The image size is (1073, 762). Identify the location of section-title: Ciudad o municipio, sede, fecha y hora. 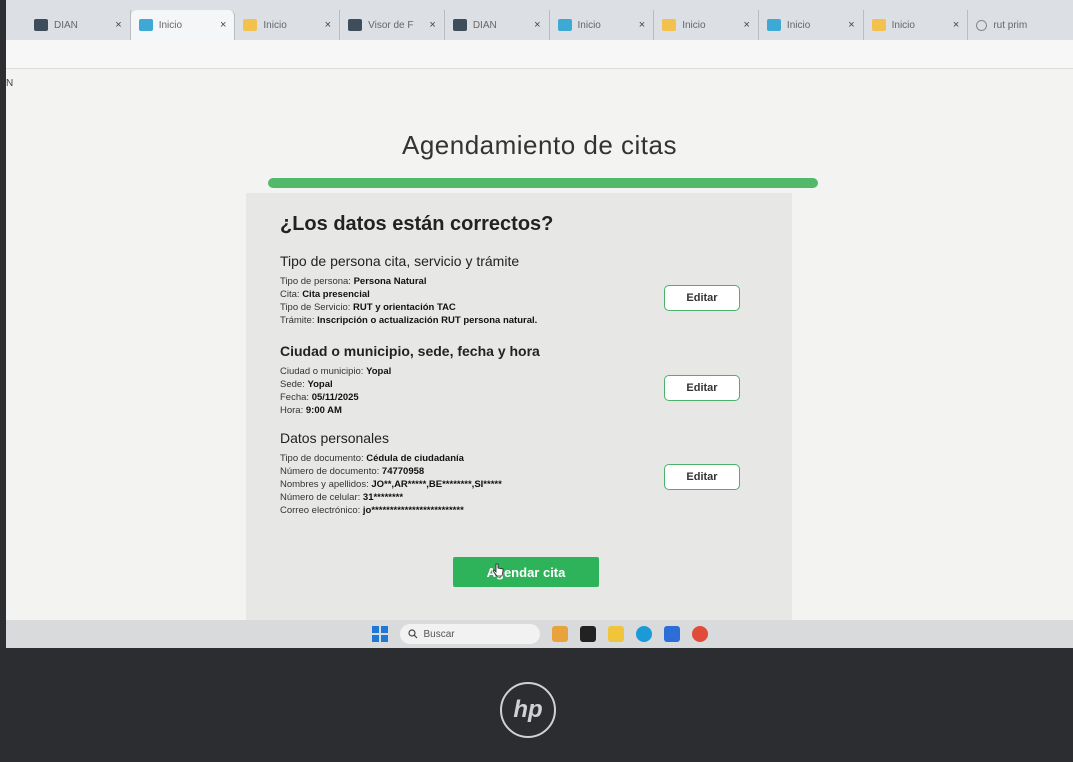
(410, 351).